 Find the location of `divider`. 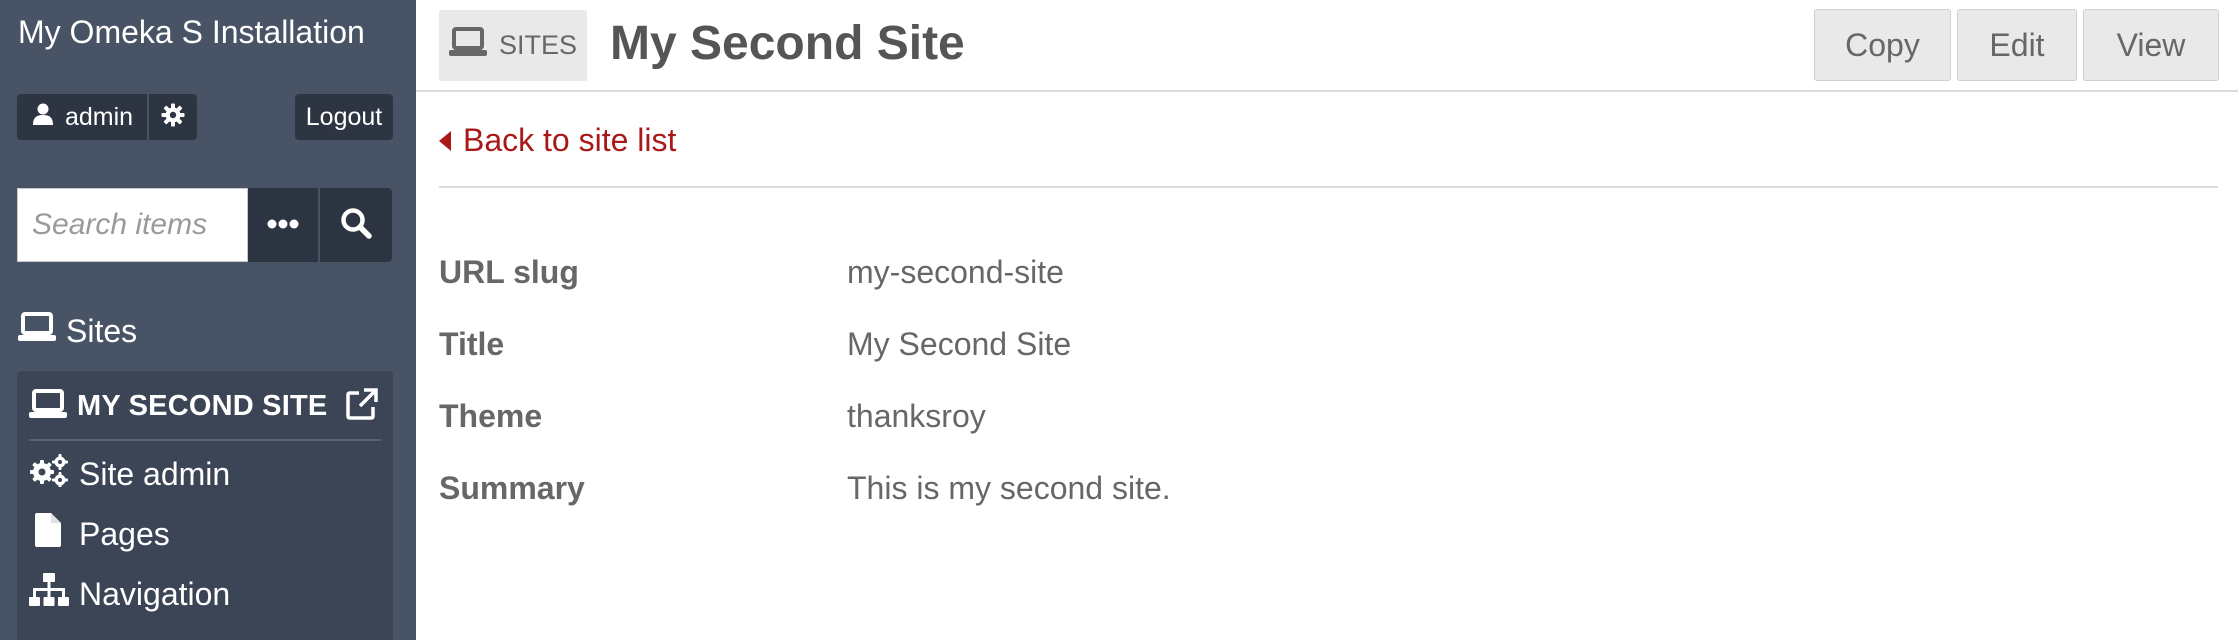

divider is located at coordinates (1328, 187).